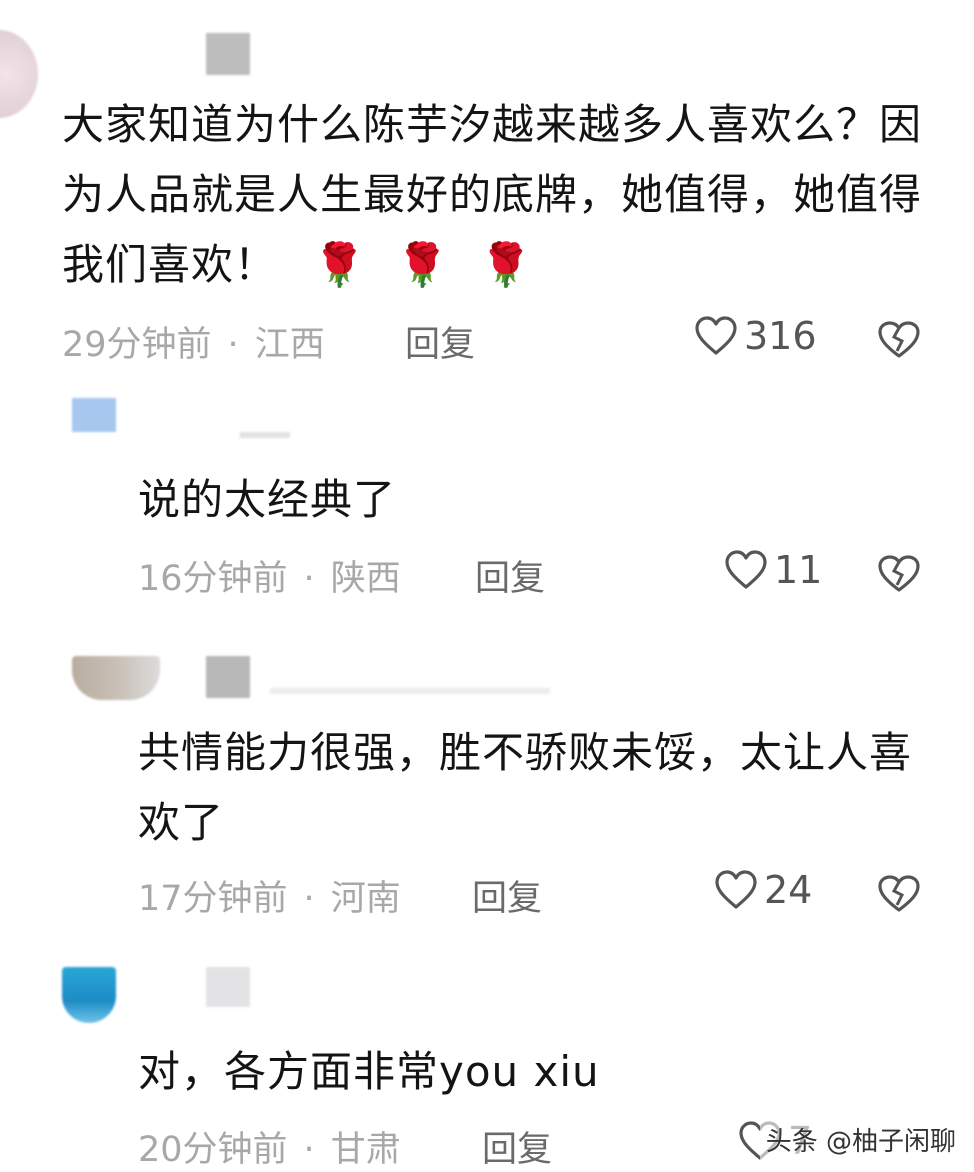 The image size is (974, 1172). Describe the element at coordinates (798, 570) in the screenshot. I see `like-count: 11` at that location.